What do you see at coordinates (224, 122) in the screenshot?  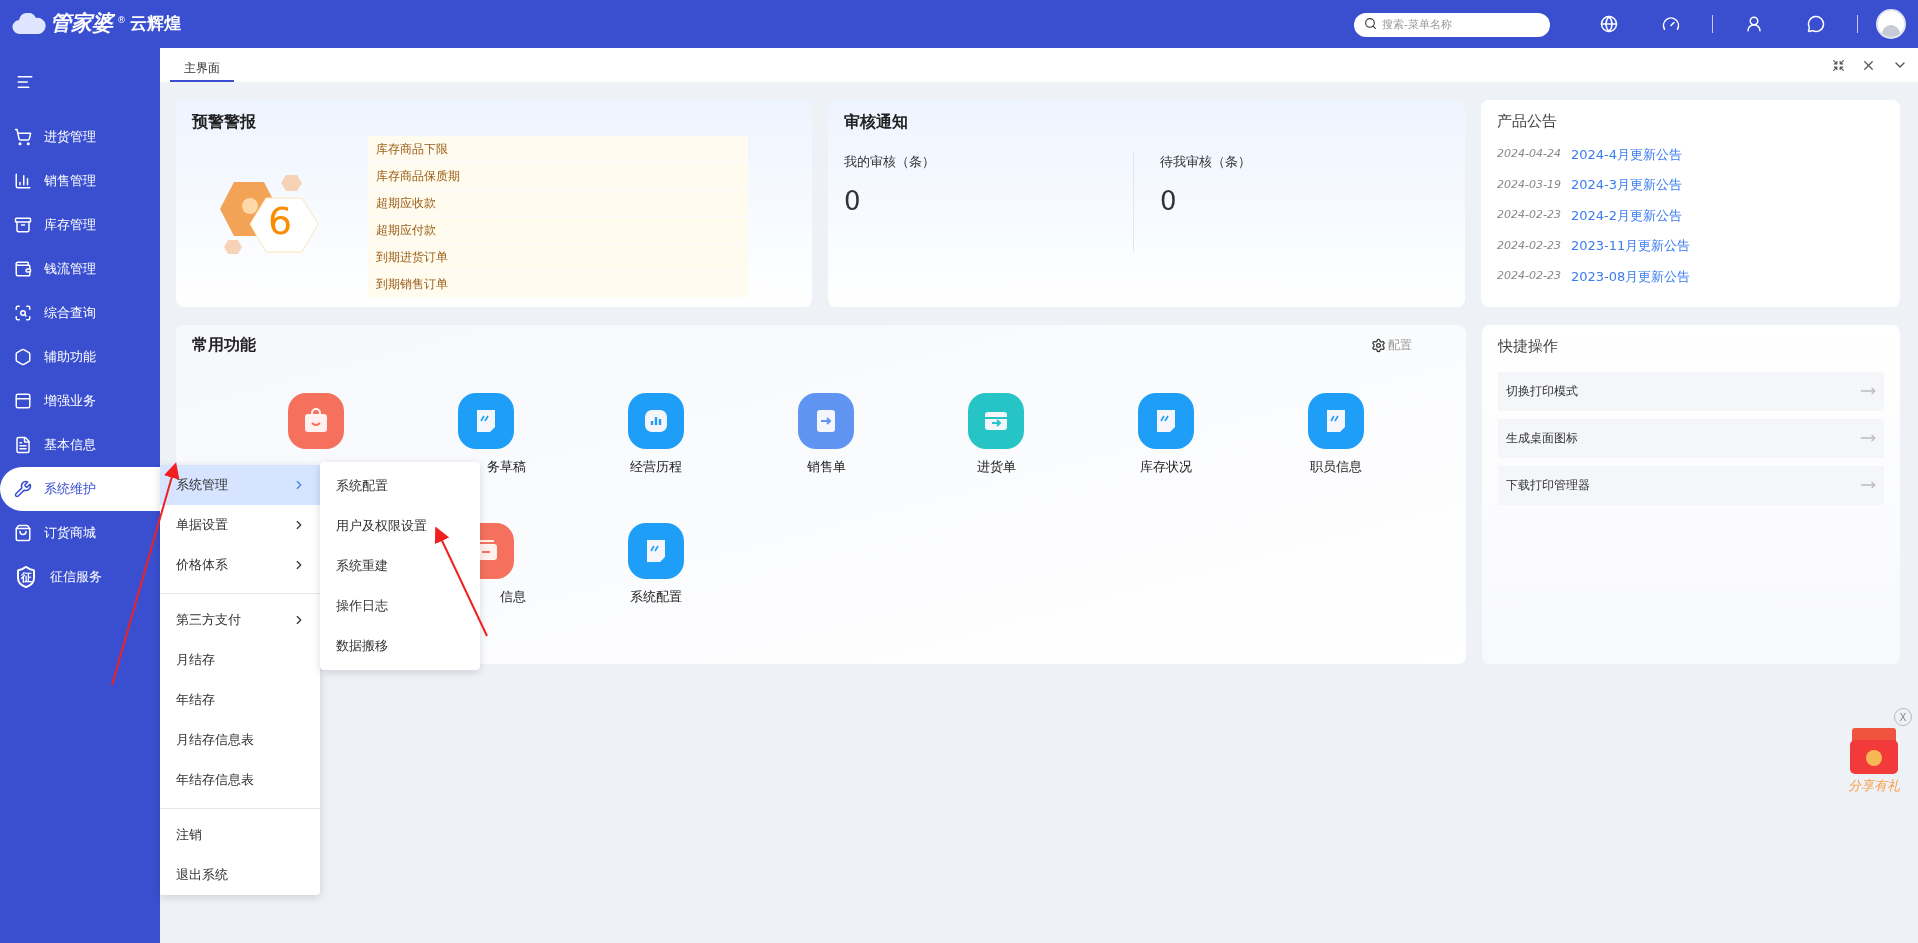 I see `card-title: 预警警报` at bounding box center [224, 122].